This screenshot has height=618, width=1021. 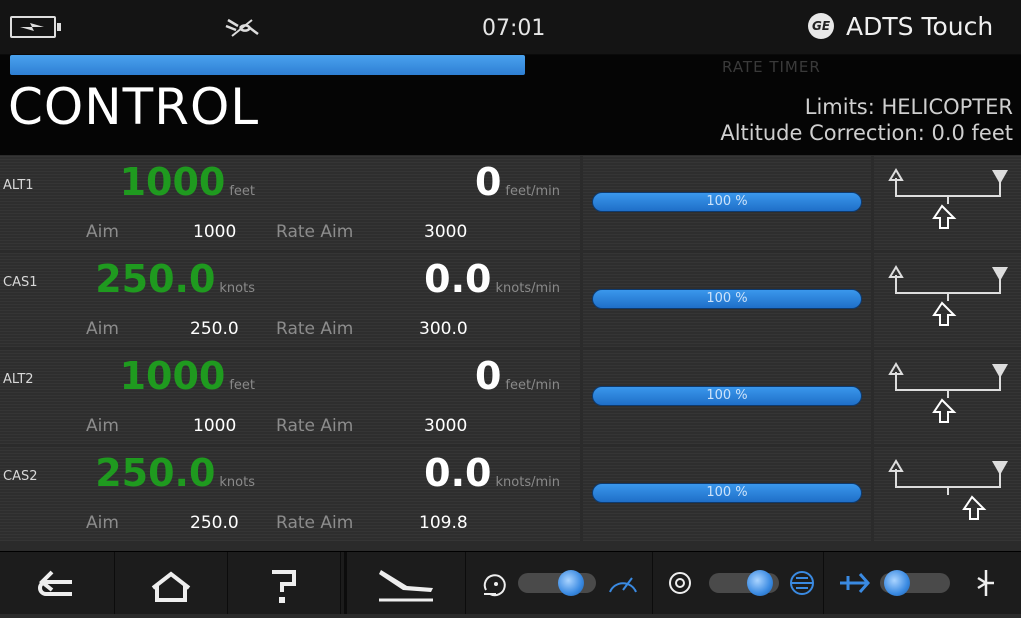 What do you see at coordinates (866, 133) in the screenshot?
I see `altitude-correction-label: Altitude Correction: 0.0 feet` at bounding box center [866, 133].